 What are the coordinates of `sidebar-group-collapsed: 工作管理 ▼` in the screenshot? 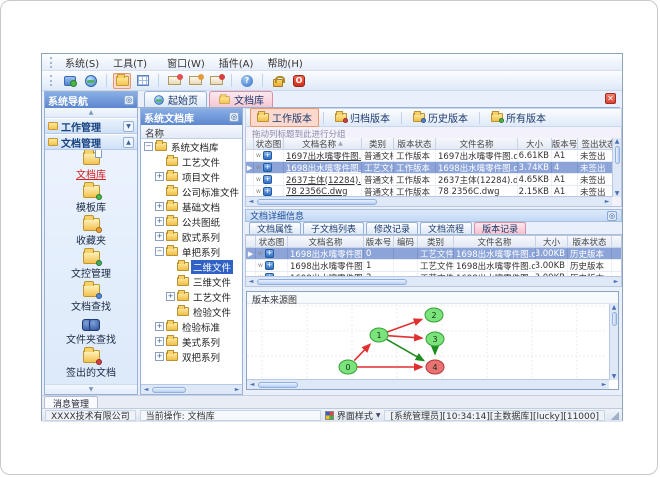 It's located at (91, 126).